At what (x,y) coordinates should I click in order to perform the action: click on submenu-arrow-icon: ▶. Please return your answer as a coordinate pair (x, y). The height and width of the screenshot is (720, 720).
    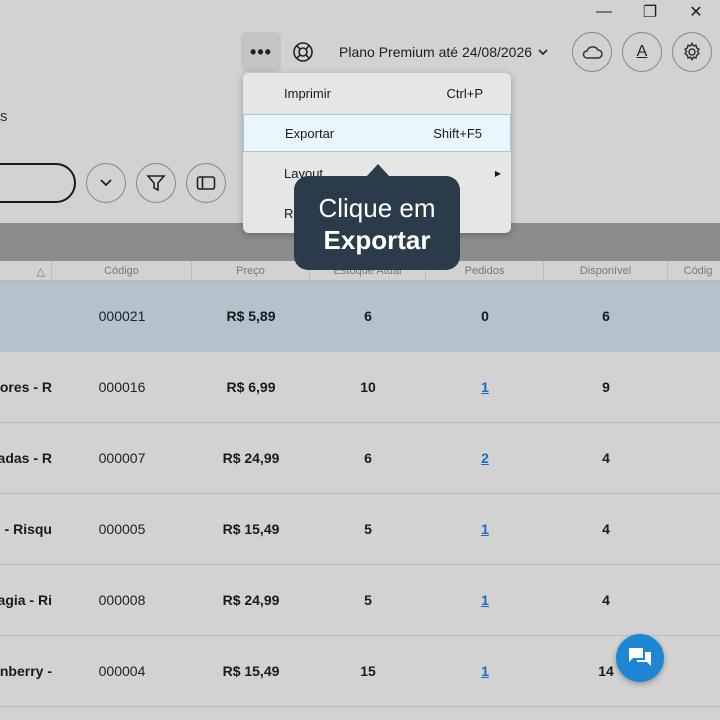
    Looking at the image, I should click on (497, 173).